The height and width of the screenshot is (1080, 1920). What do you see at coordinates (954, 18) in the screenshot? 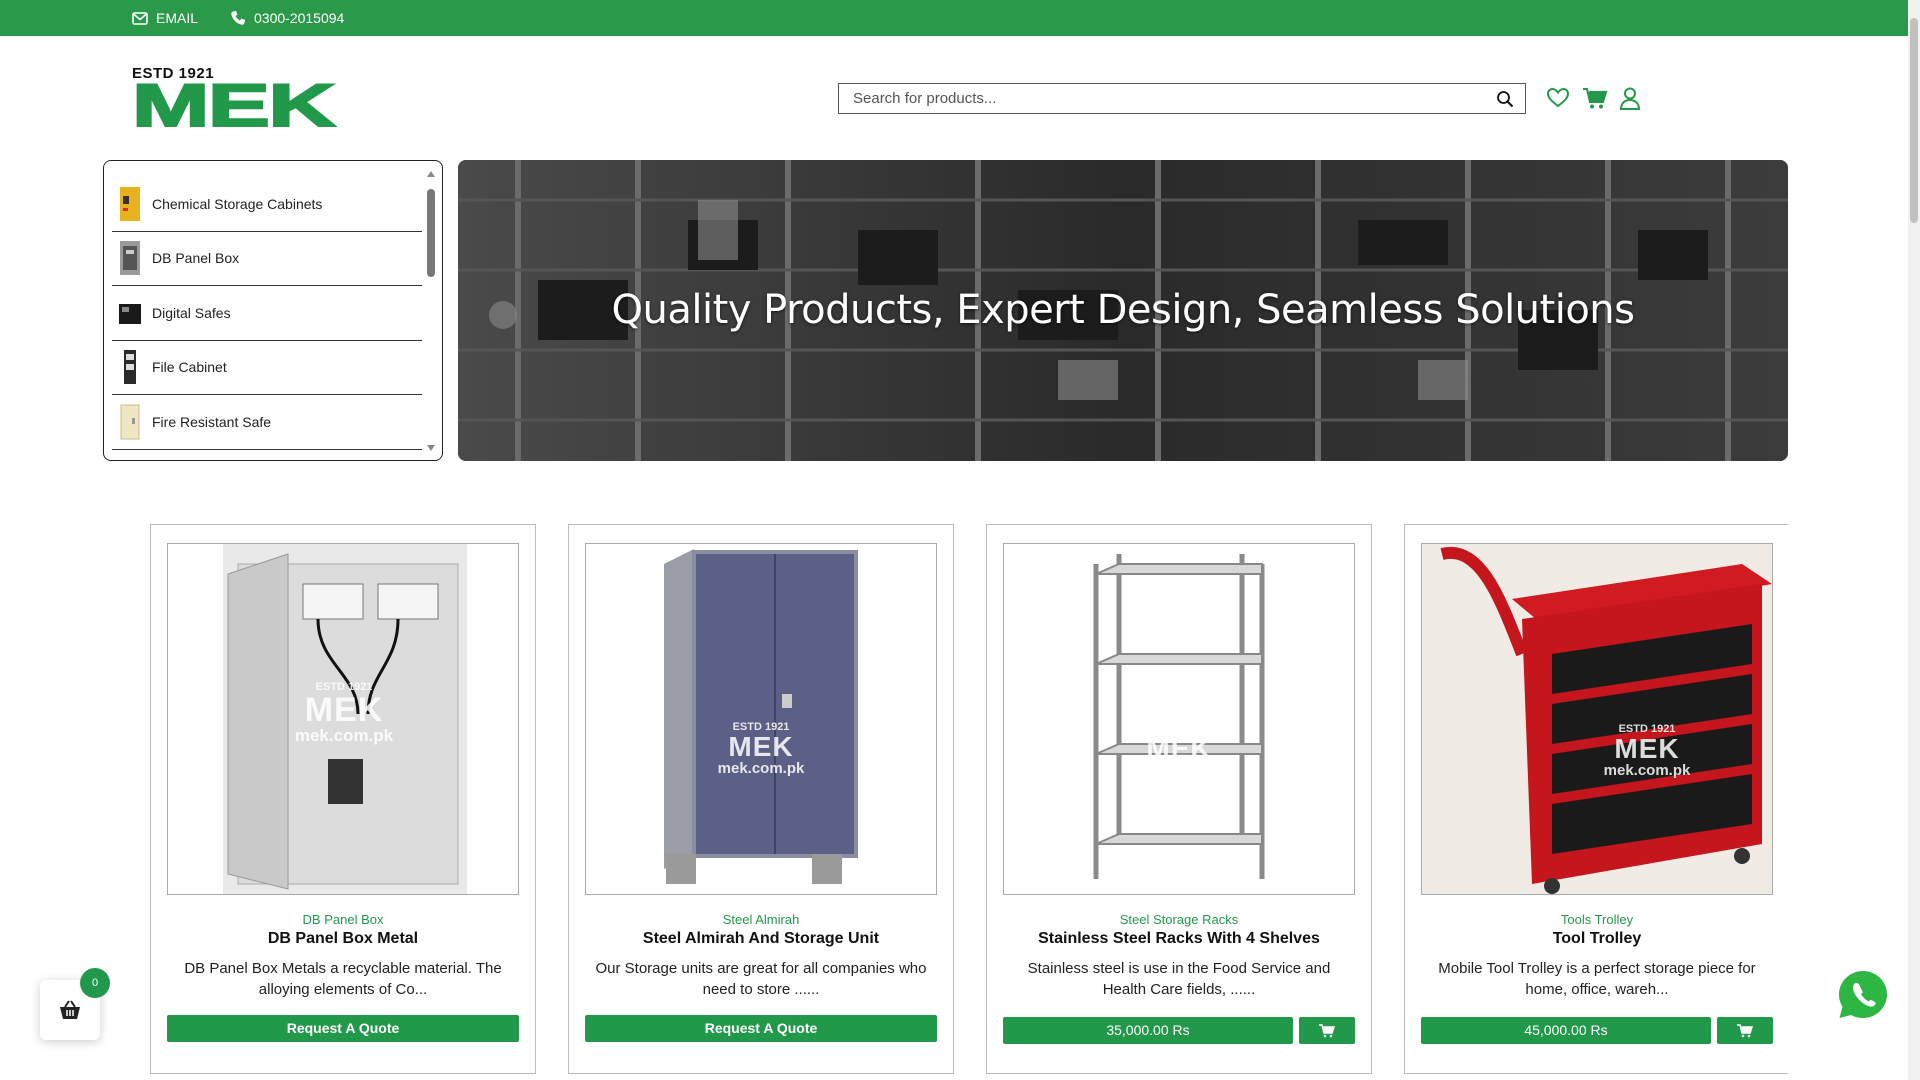
I see `top-bar: EMAIL 0300-2015094` at bounding box center [954, 18].